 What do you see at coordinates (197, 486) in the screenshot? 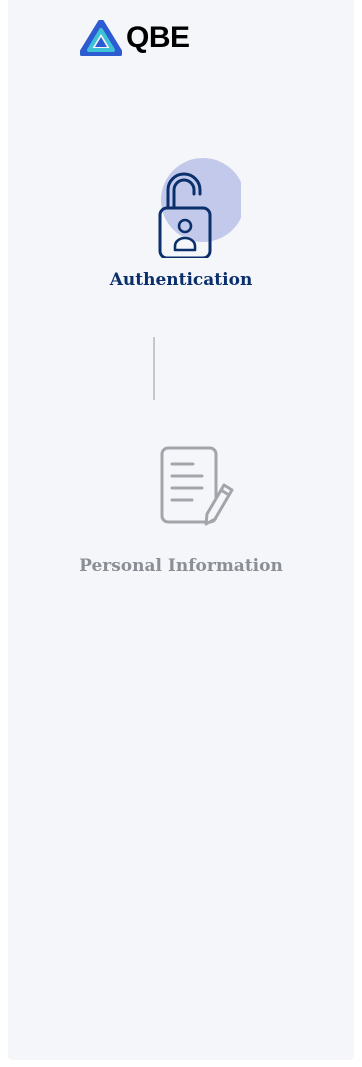
I see `document-edit-icon` at bounding box center [197, 486].